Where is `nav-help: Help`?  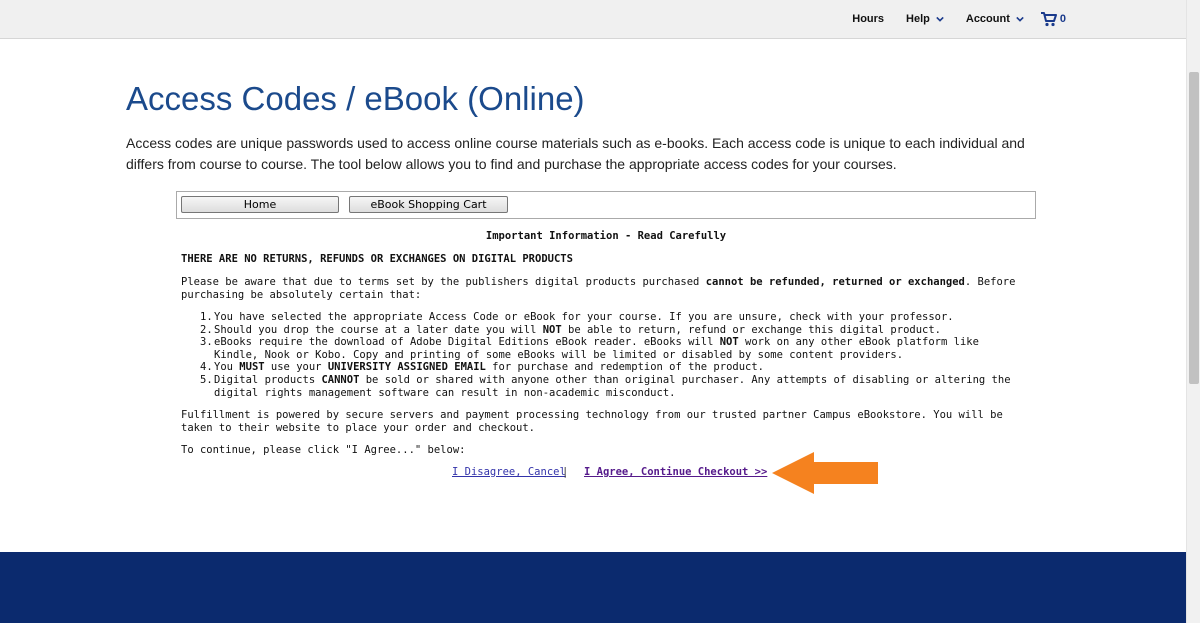 nav-help: Help is located at coordinates (925, 19).